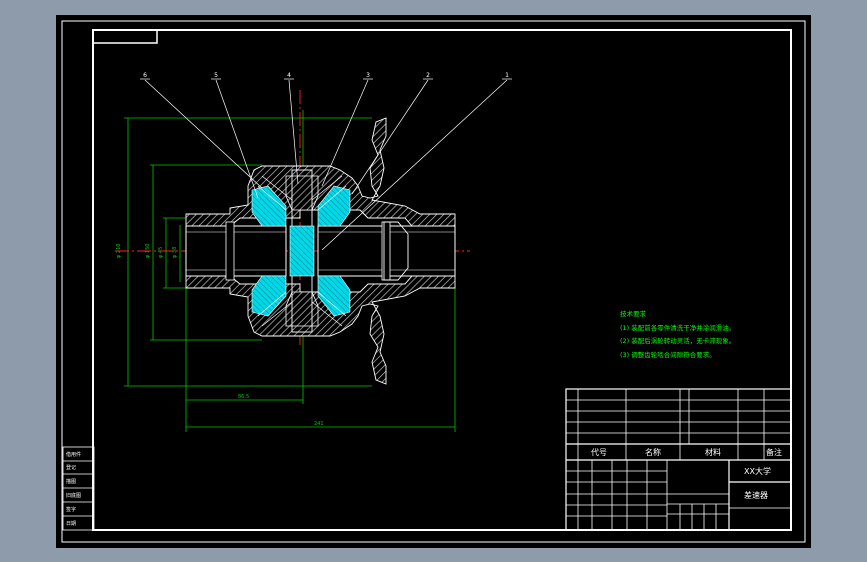 The height and width of the screenshot is (562, 867). I want to click on side-row-6: 日期, so click(71, 524).